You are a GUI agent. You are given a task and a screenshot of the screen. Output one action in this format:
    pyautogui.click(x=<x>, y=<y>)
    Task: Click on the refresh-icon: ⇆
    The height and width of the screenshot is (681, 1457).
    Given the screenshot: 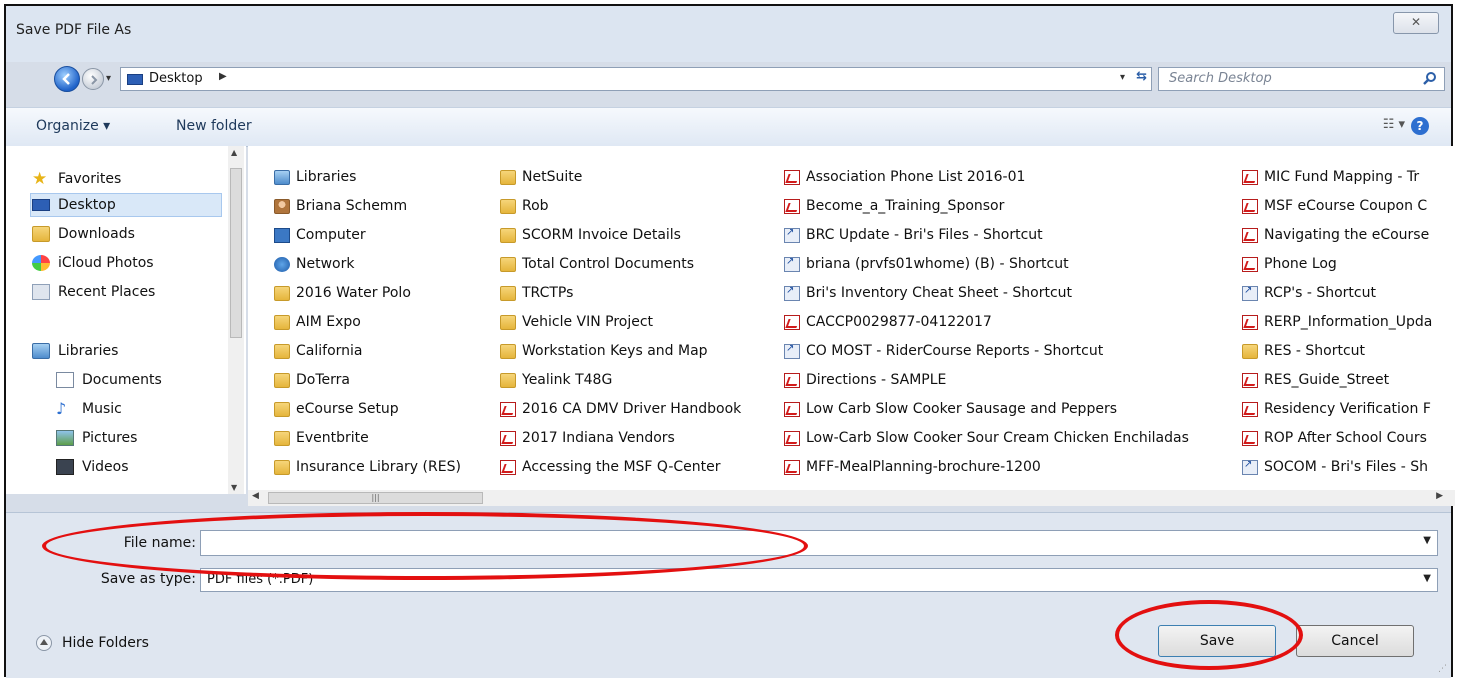 What is the action you would take?
    pyautogui.click(x=1141, y=76)
    